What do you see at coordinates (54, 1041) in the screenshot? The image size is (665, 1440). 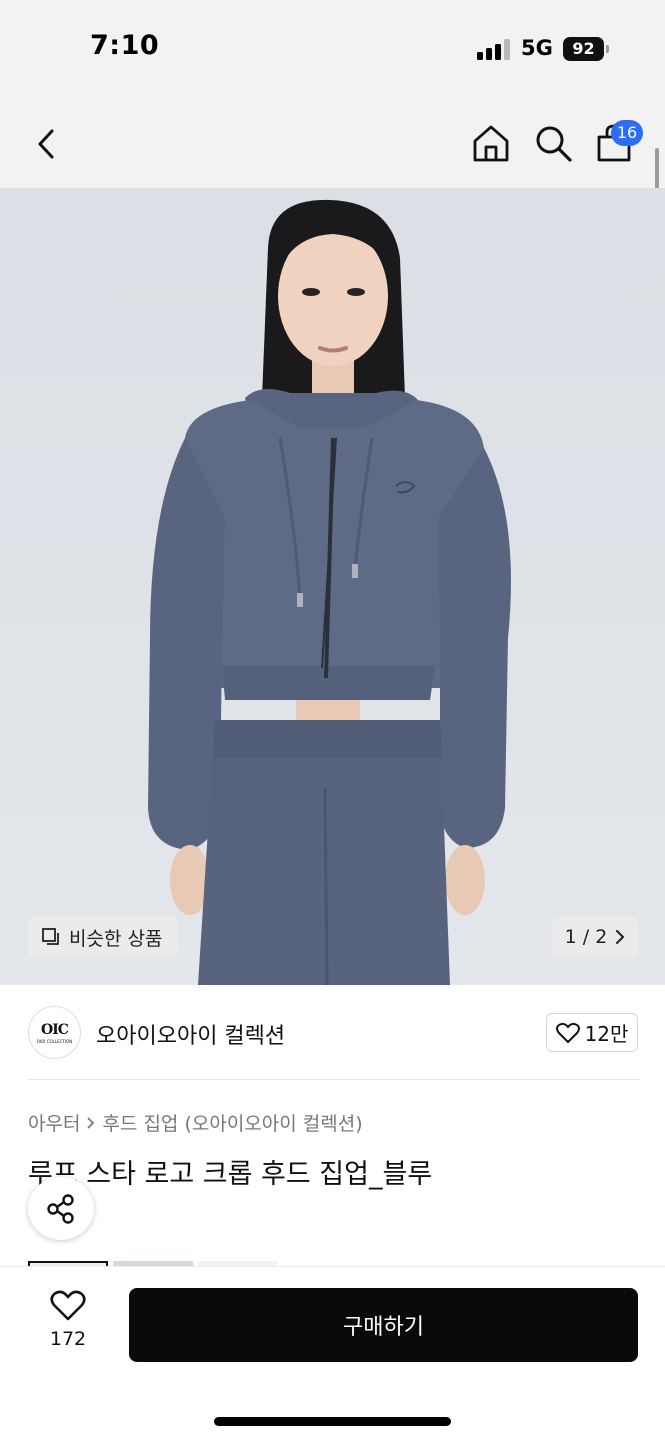 I see `brand-logo-subtext: OIOI COLLECTION` at bounding box center [54, 1041].